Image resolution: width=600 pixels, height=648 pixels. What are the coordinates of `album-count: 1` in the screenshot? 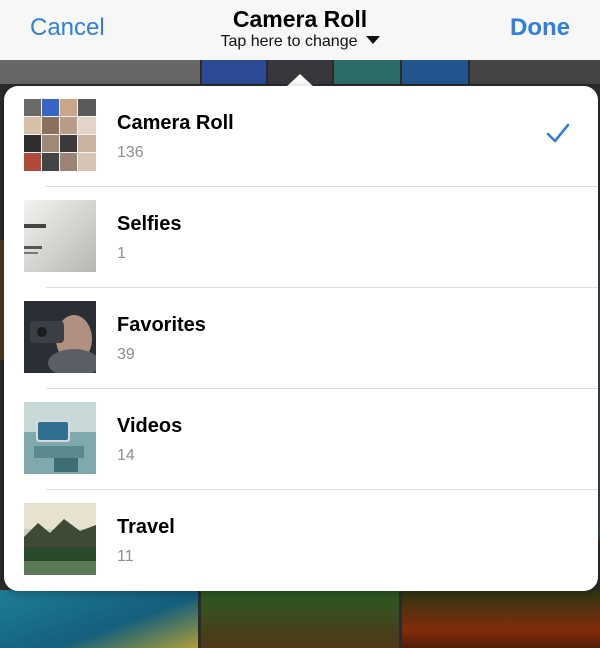 It's located at (121, 253).